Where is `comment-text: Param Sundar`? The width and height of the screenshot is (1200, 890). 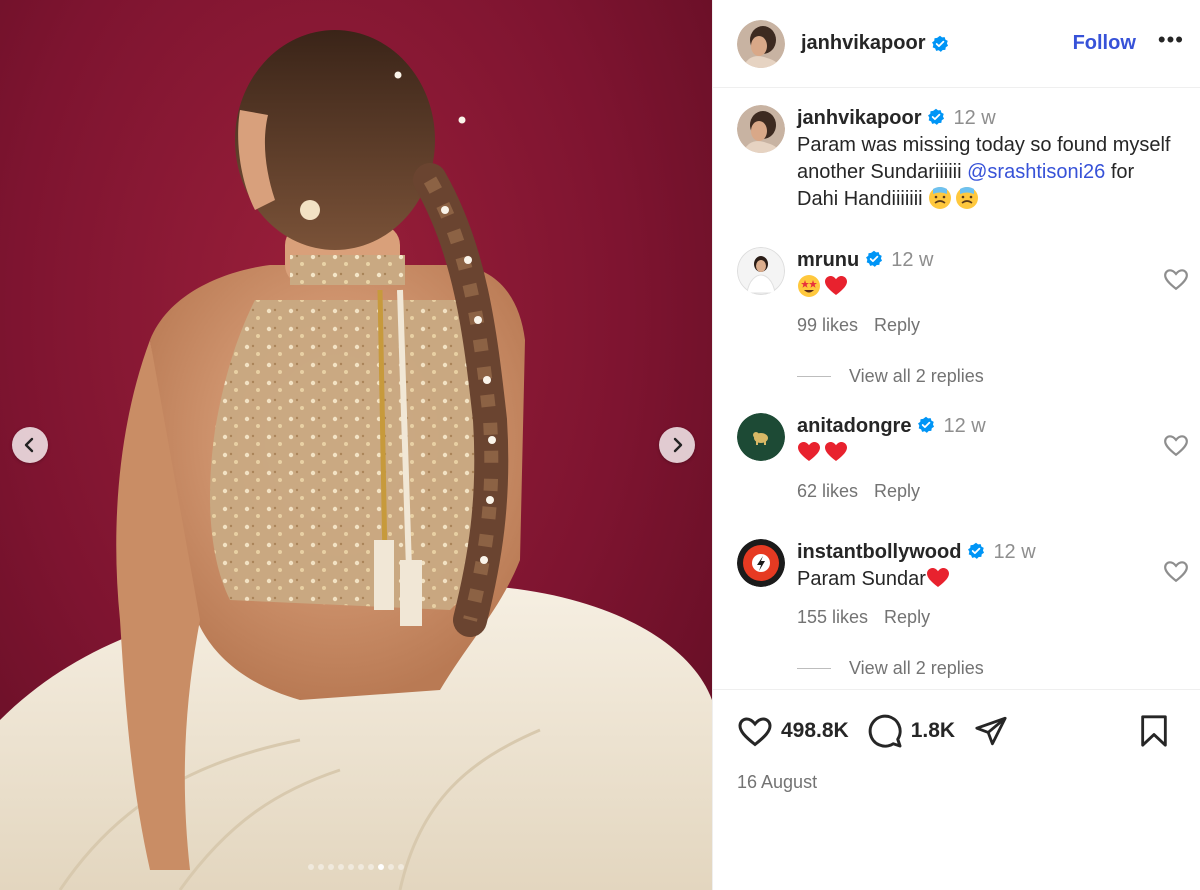
comment-text: Param Sundar is located at coordinates (861, 579).